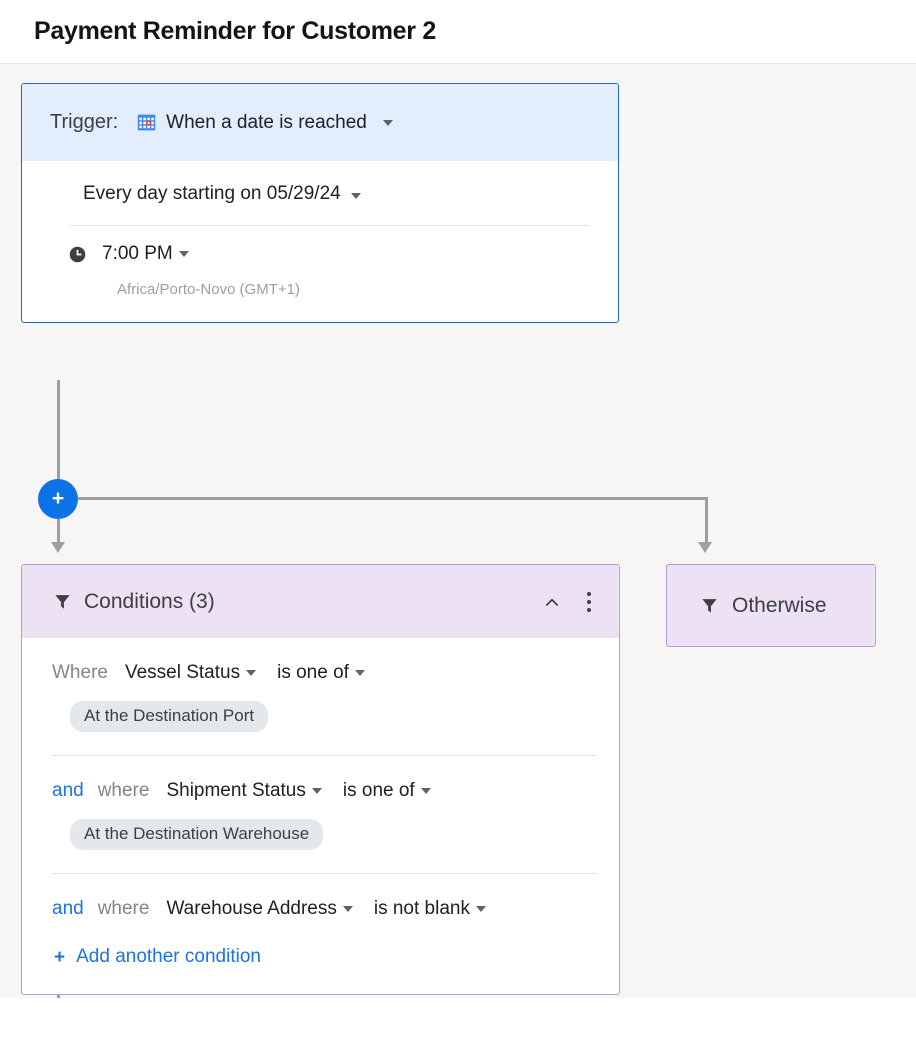  I want to click on condition-where-label: Where, so click(80, 672).